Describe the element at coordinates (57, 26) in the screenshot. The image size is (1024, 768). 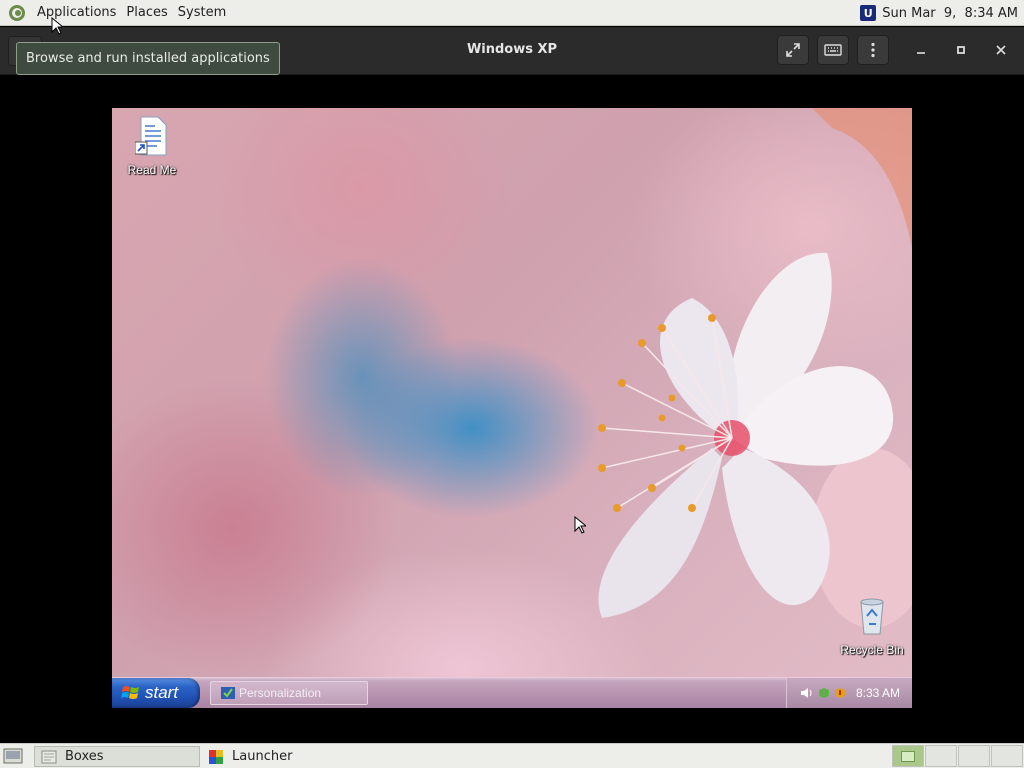
I see `mouse-cursor` at that location.